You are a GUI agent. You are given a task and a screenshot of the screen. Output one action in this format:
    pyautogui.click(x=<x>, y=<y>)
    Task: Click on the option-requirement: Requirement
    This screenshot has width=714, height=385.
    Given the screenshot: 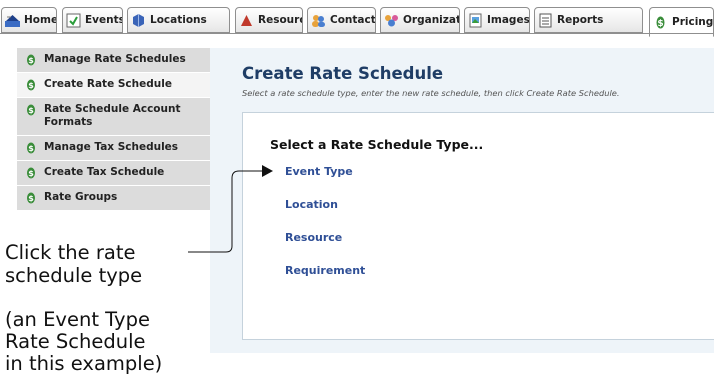 What is the action you would take?
    pyautogui.click(x=325, y=270)
    